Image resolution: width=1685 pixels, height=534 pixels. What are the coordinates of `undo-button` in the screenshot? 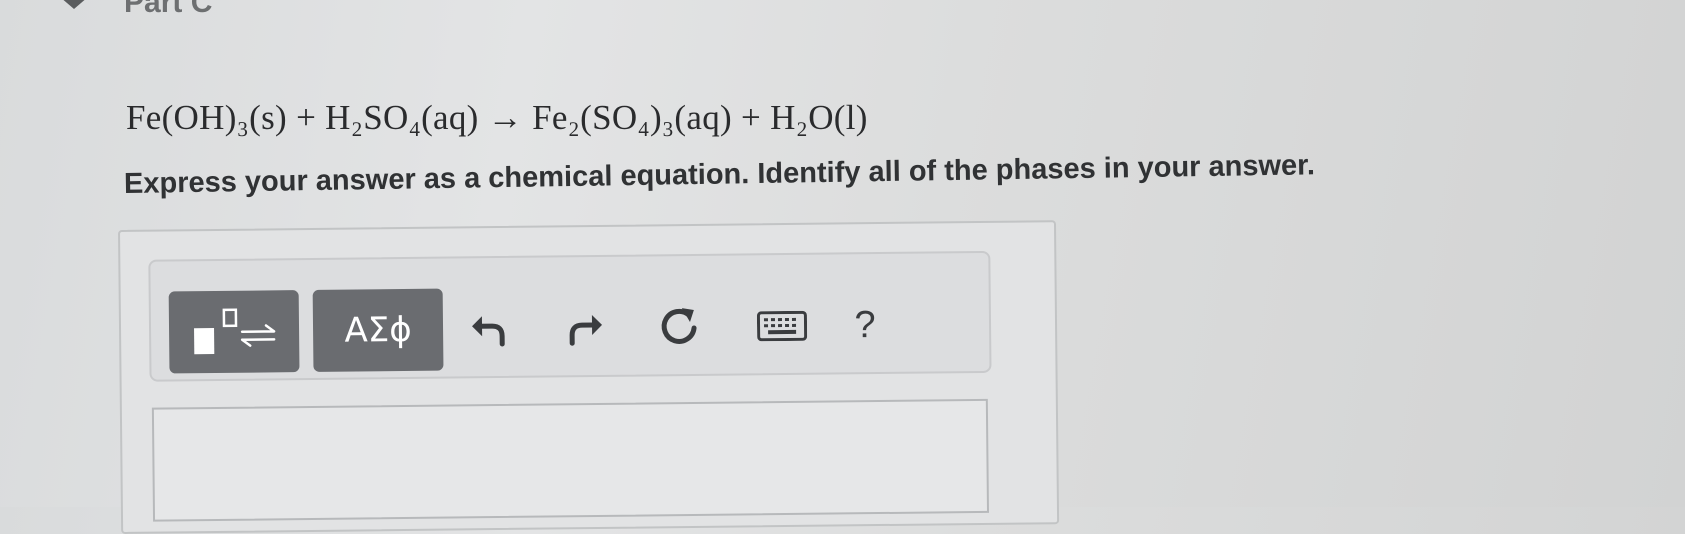 It's located at (489, 329).